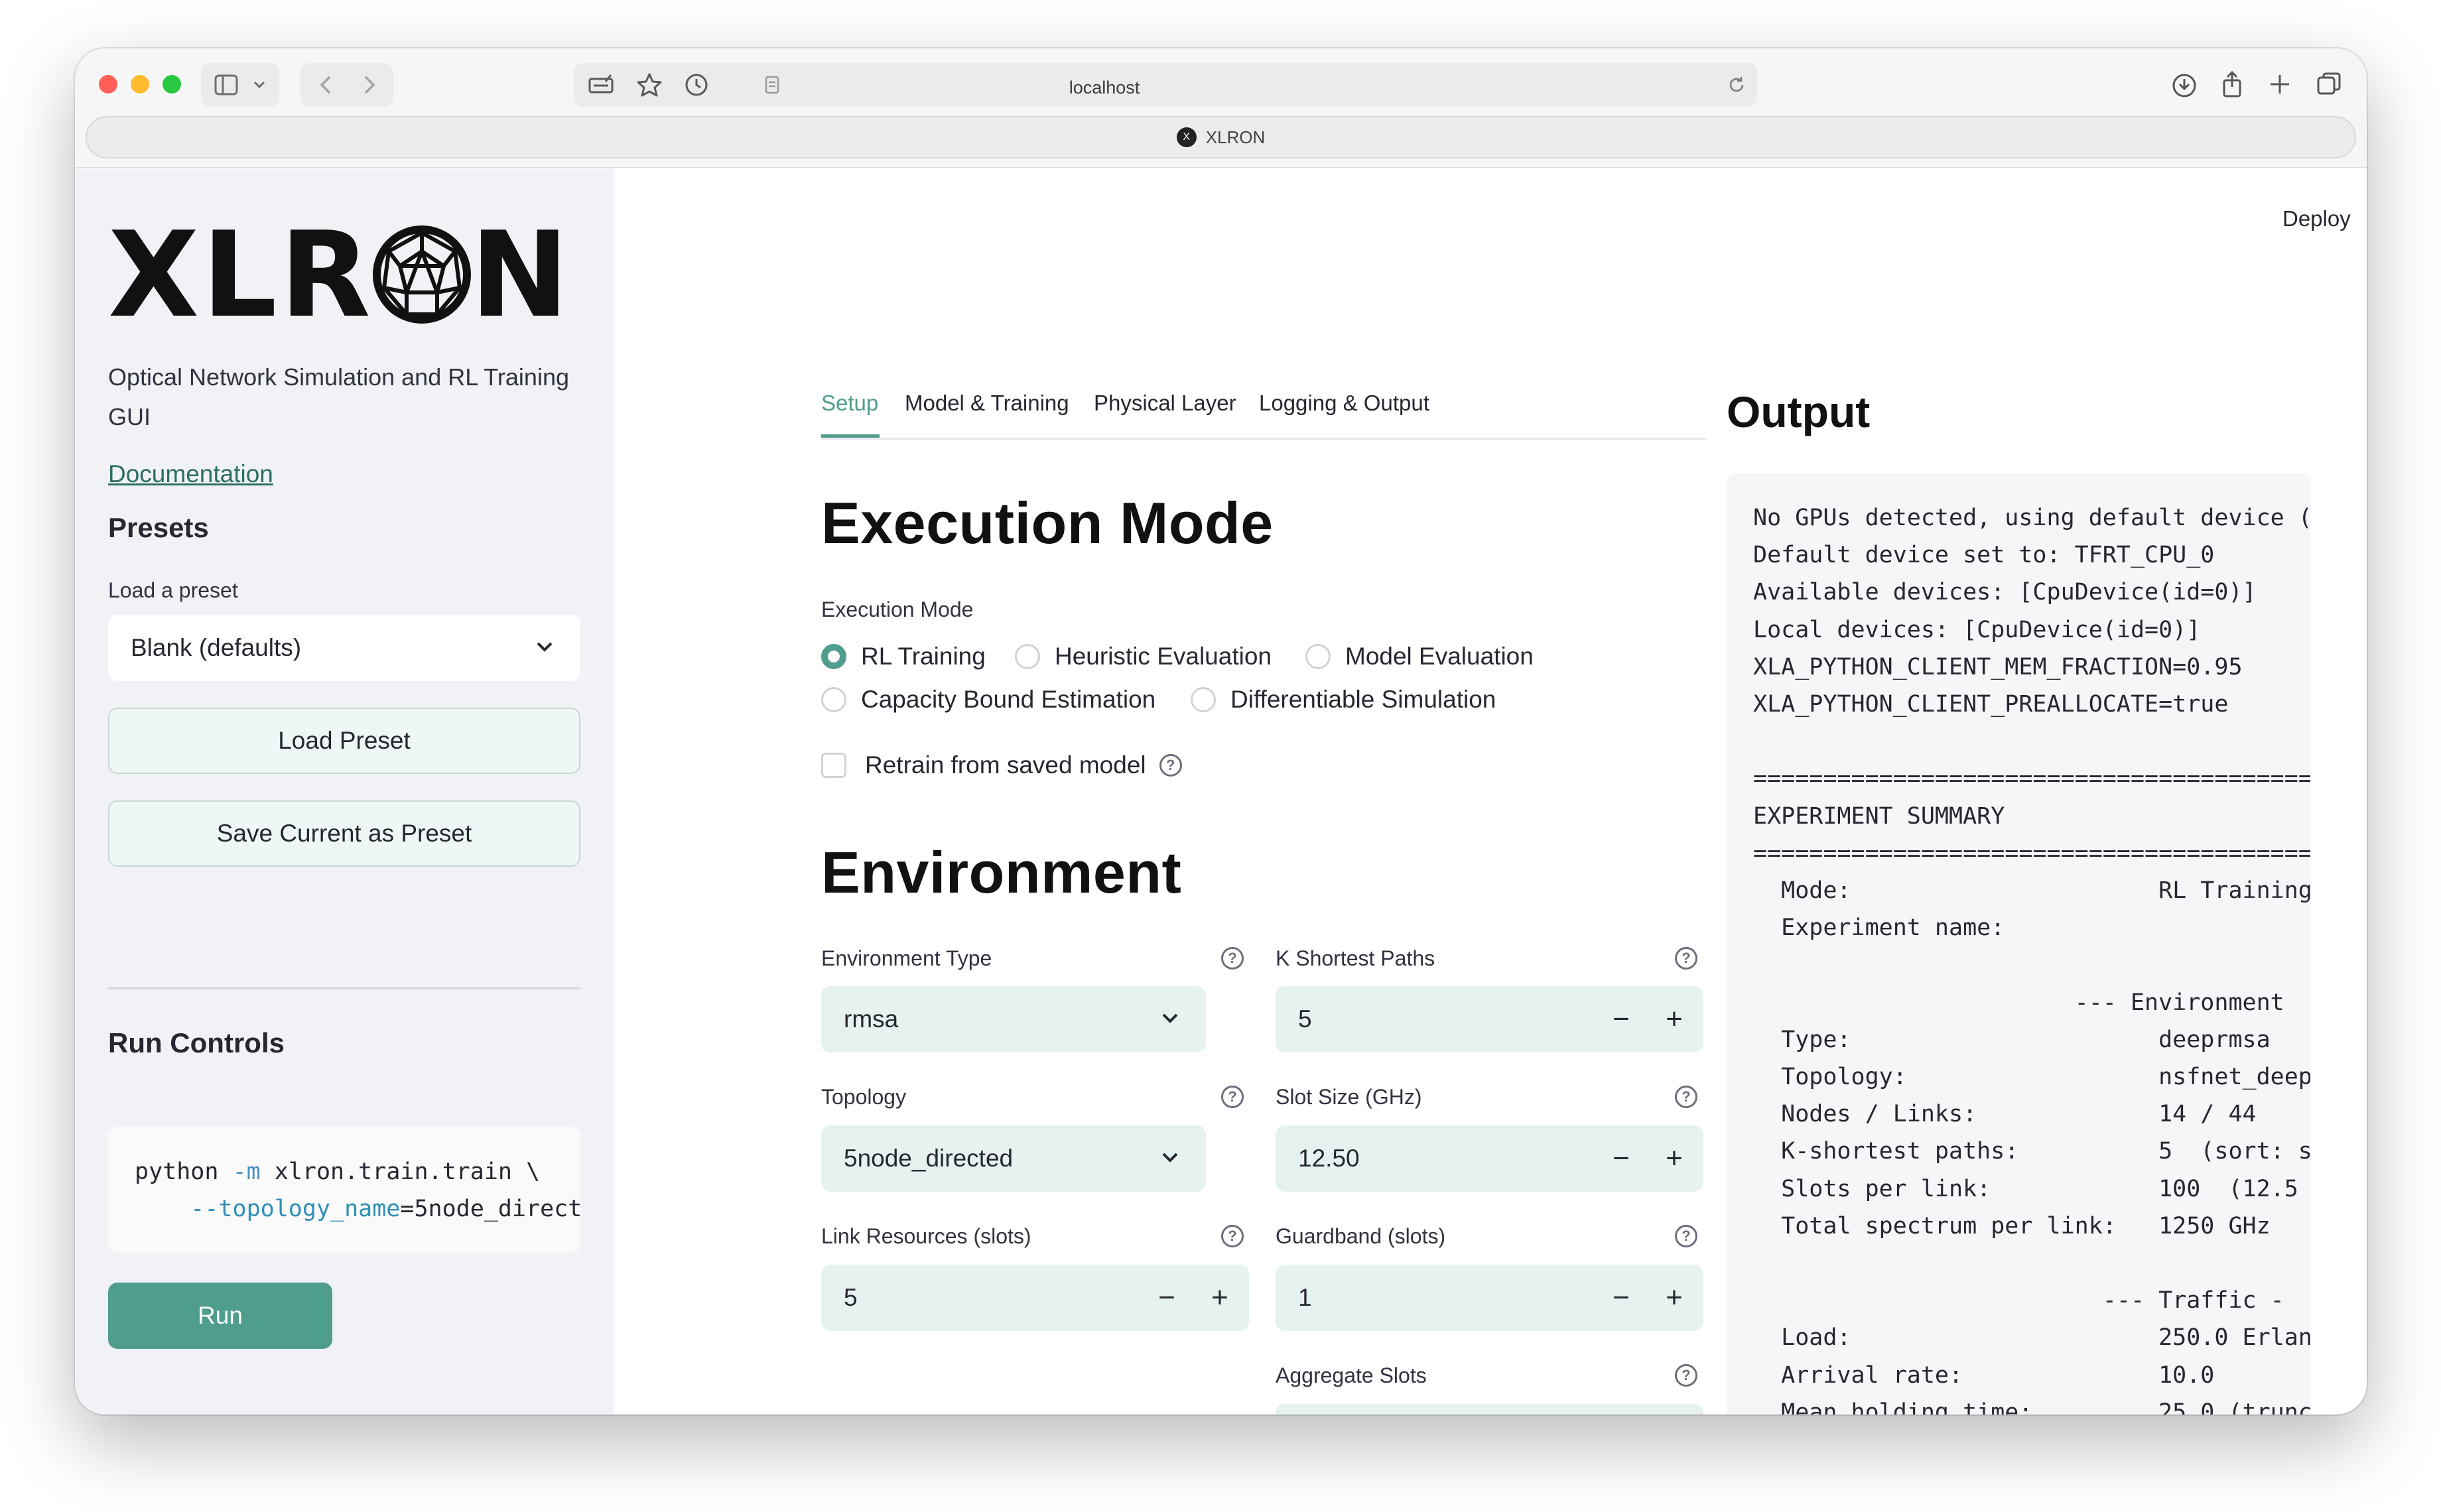 The height and width of the screenshot is (1512, 2441). Describe the element at coordinates (1489, 1298) in the screenshot. I see `guardband-input: 1 − +` at that location.